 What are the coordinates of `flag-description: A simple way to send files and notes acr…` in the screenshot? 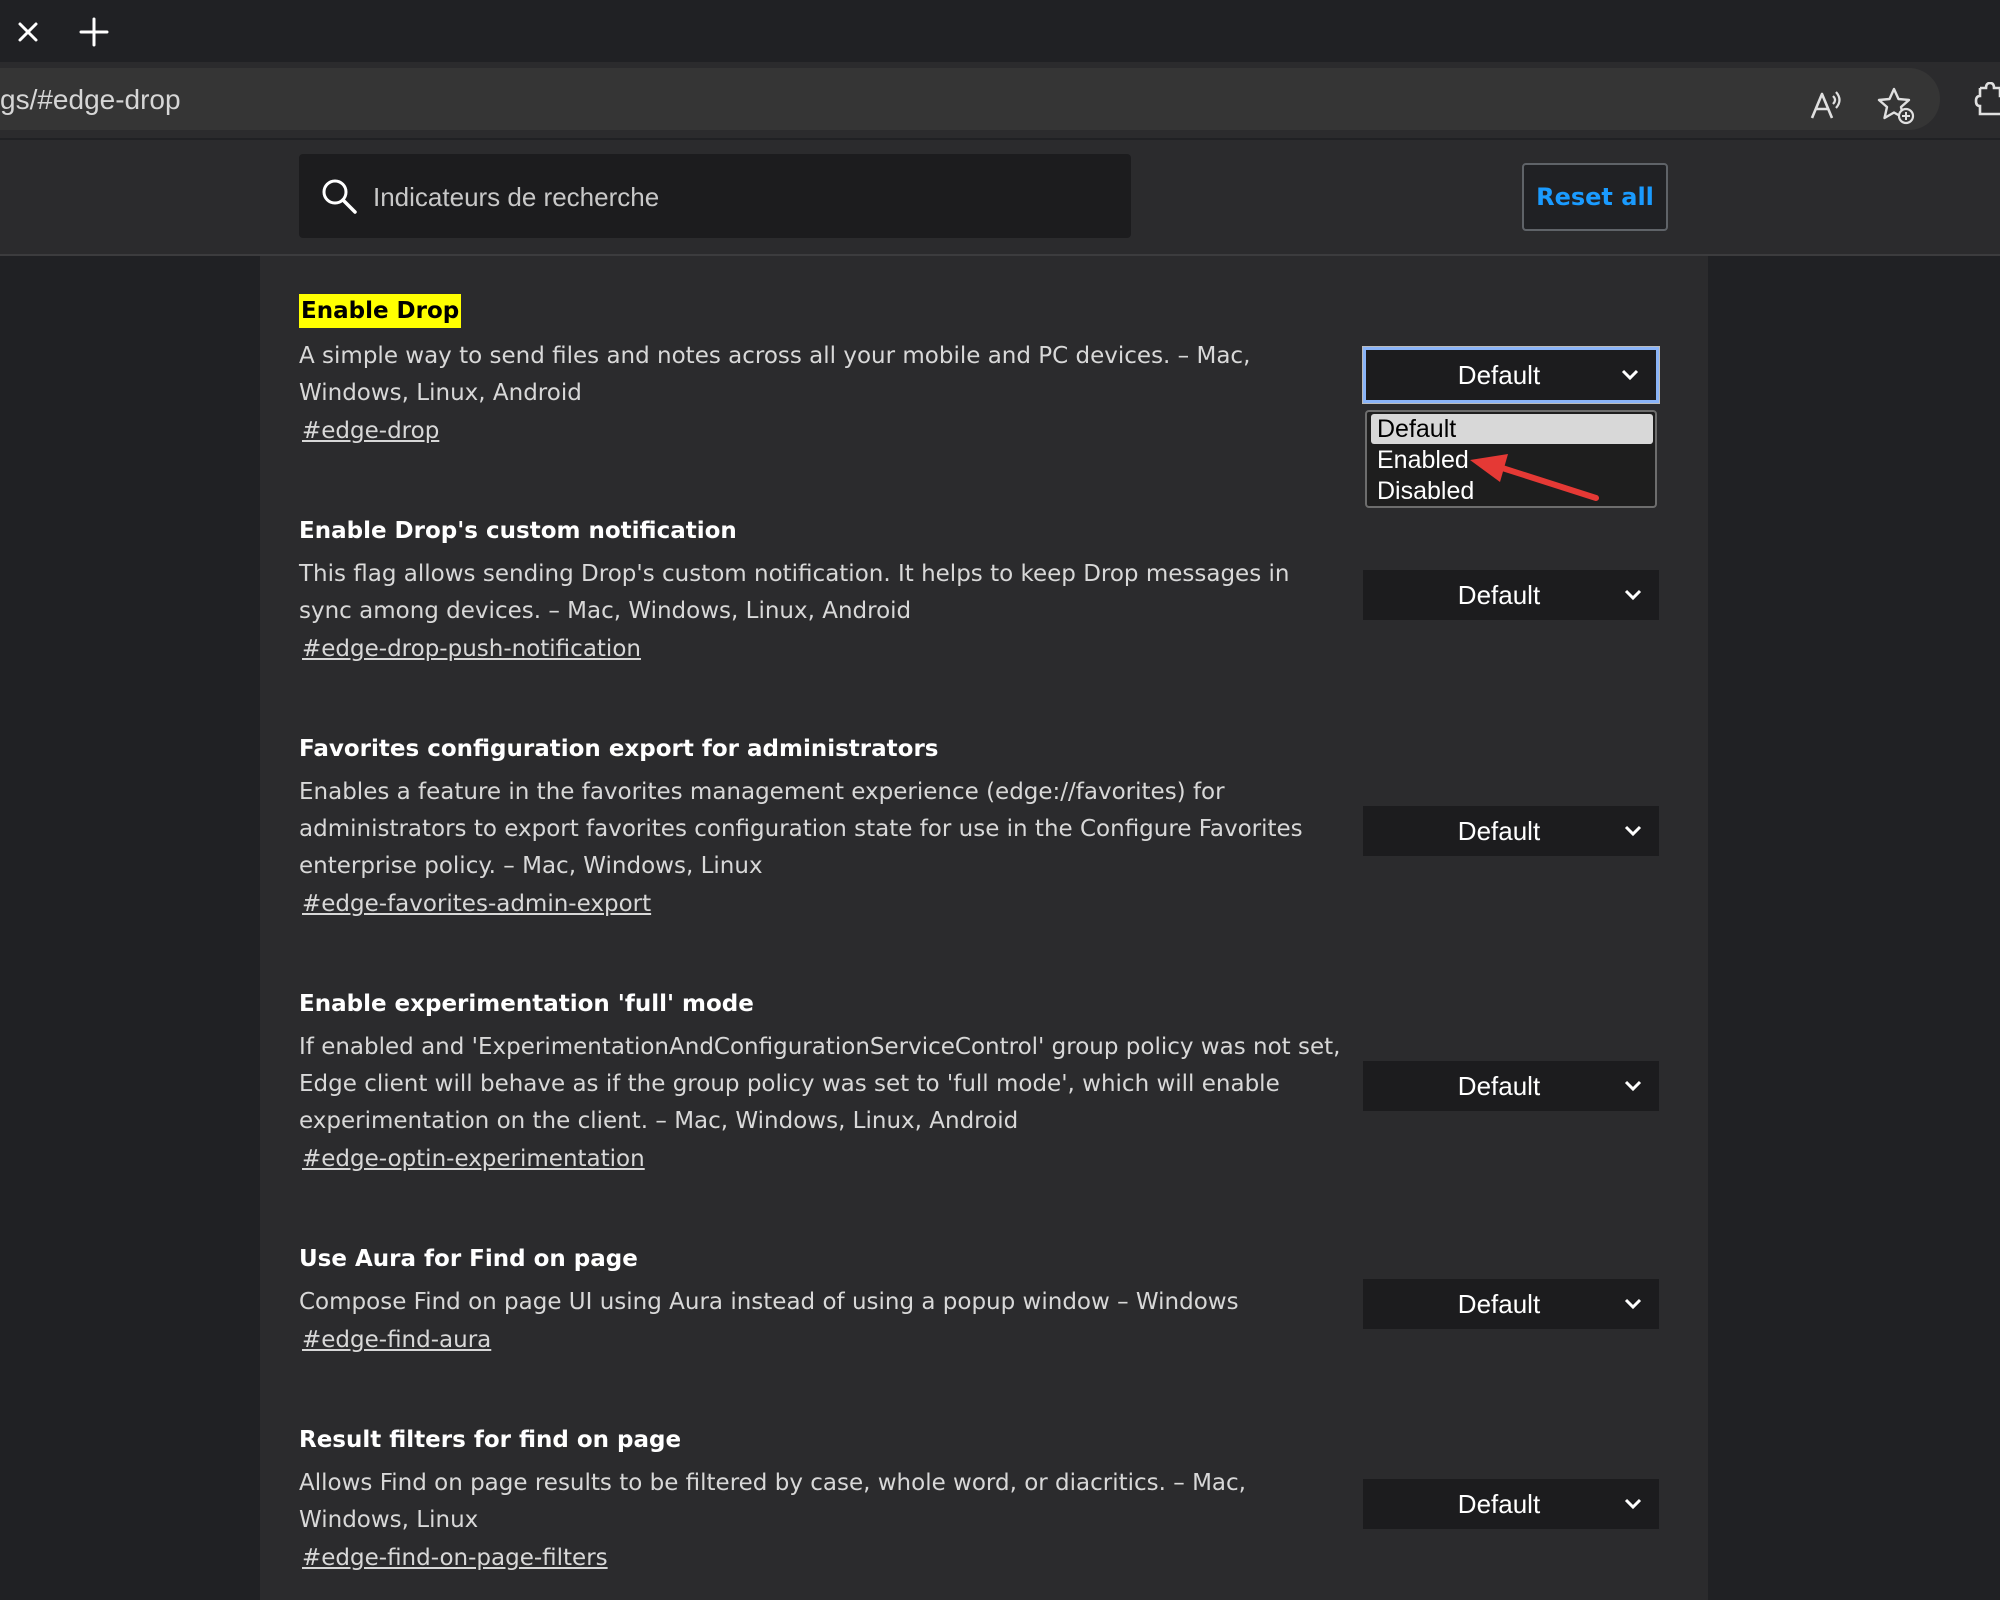 It's located at (775, 374).